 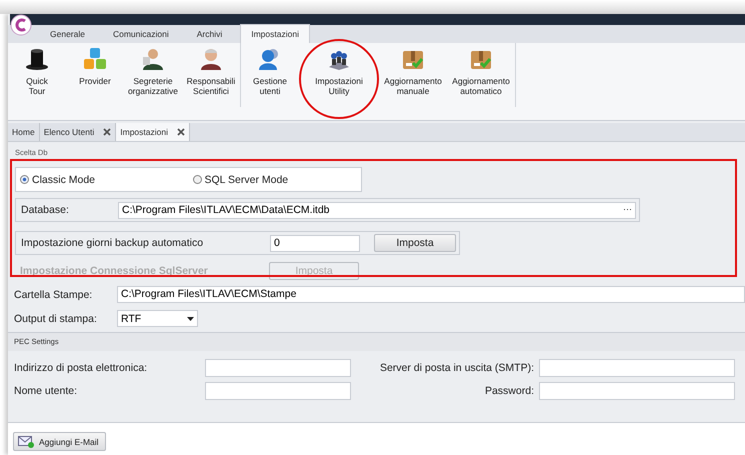 I want to click on radio-label: Classic Mode, so click(x=64, y=180).